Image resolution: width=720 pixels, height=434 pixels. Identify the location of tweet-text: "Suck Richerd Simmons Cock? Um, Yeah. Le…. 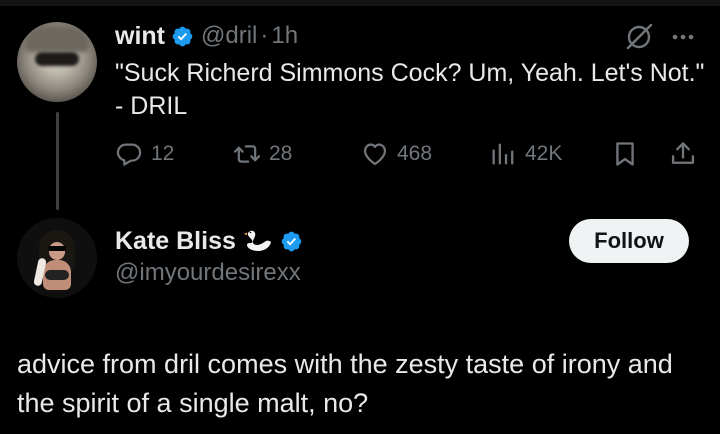
(410, 89).